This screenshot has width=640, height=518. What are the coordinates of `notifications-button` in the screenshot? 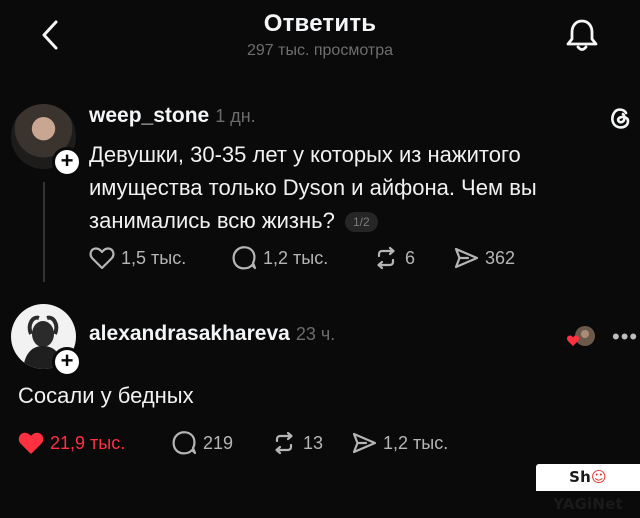 It's located at (582, 35).